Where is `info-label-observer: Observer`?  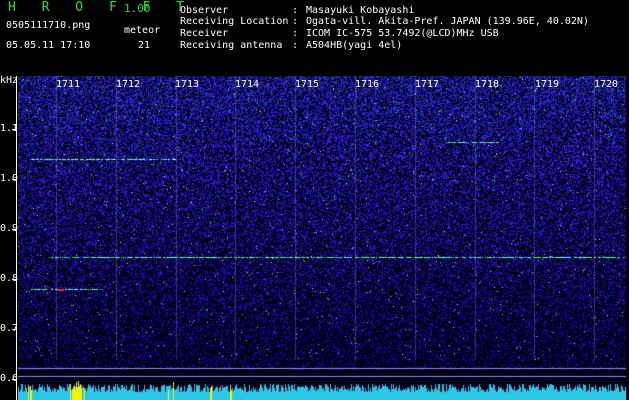 info-label-observer: Observer is located at coordinates (204, 10).